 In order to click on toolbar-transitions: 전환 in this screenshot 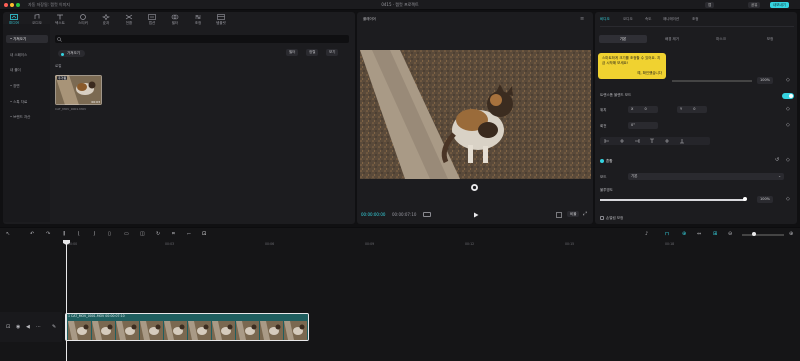, I will do `click(129, 20)`.